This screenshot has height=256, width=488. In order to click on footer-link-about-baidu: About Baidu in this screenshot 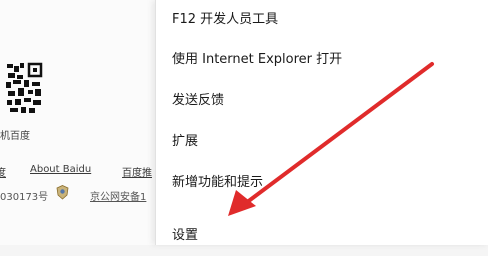, I will do `click(60, 169)`.